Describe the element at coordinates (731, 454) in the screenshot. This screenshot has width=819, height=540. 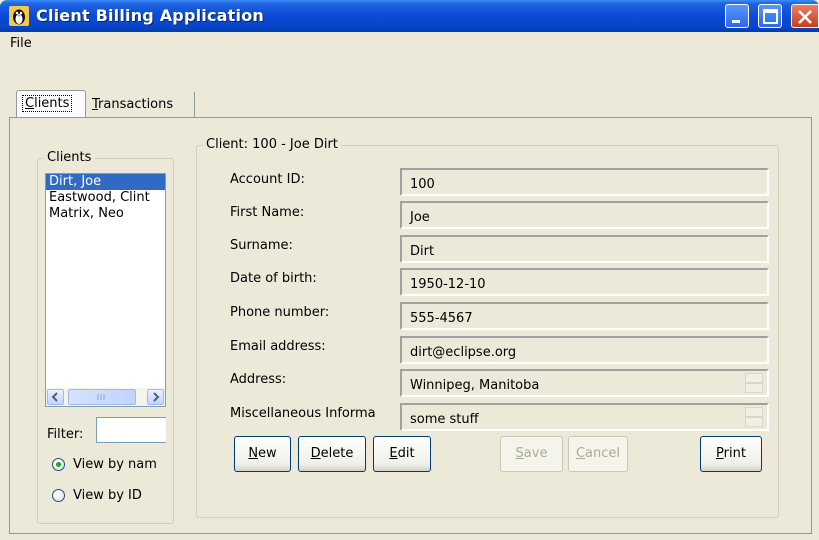
I see `print-button: Print` at that location.